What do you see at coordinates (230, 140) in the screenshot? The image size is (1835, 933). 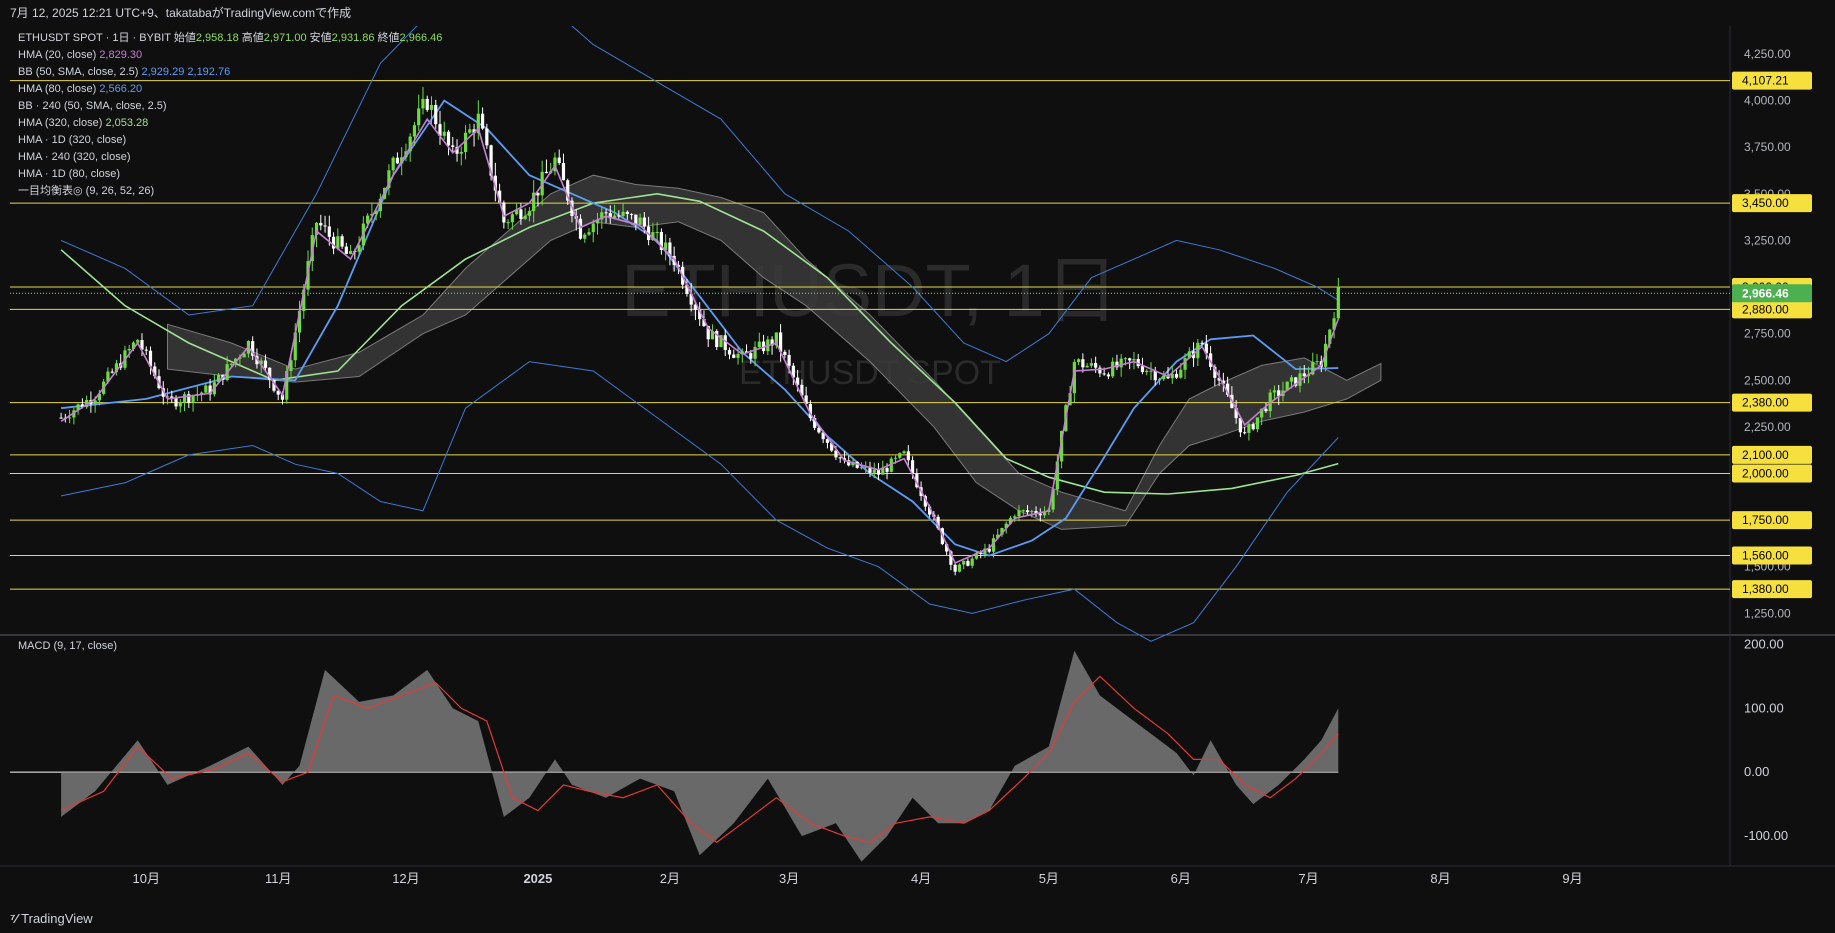 I see `legend-row-hma1d320: HMA · 1D (320, close)` at bounding box center [230, 140].